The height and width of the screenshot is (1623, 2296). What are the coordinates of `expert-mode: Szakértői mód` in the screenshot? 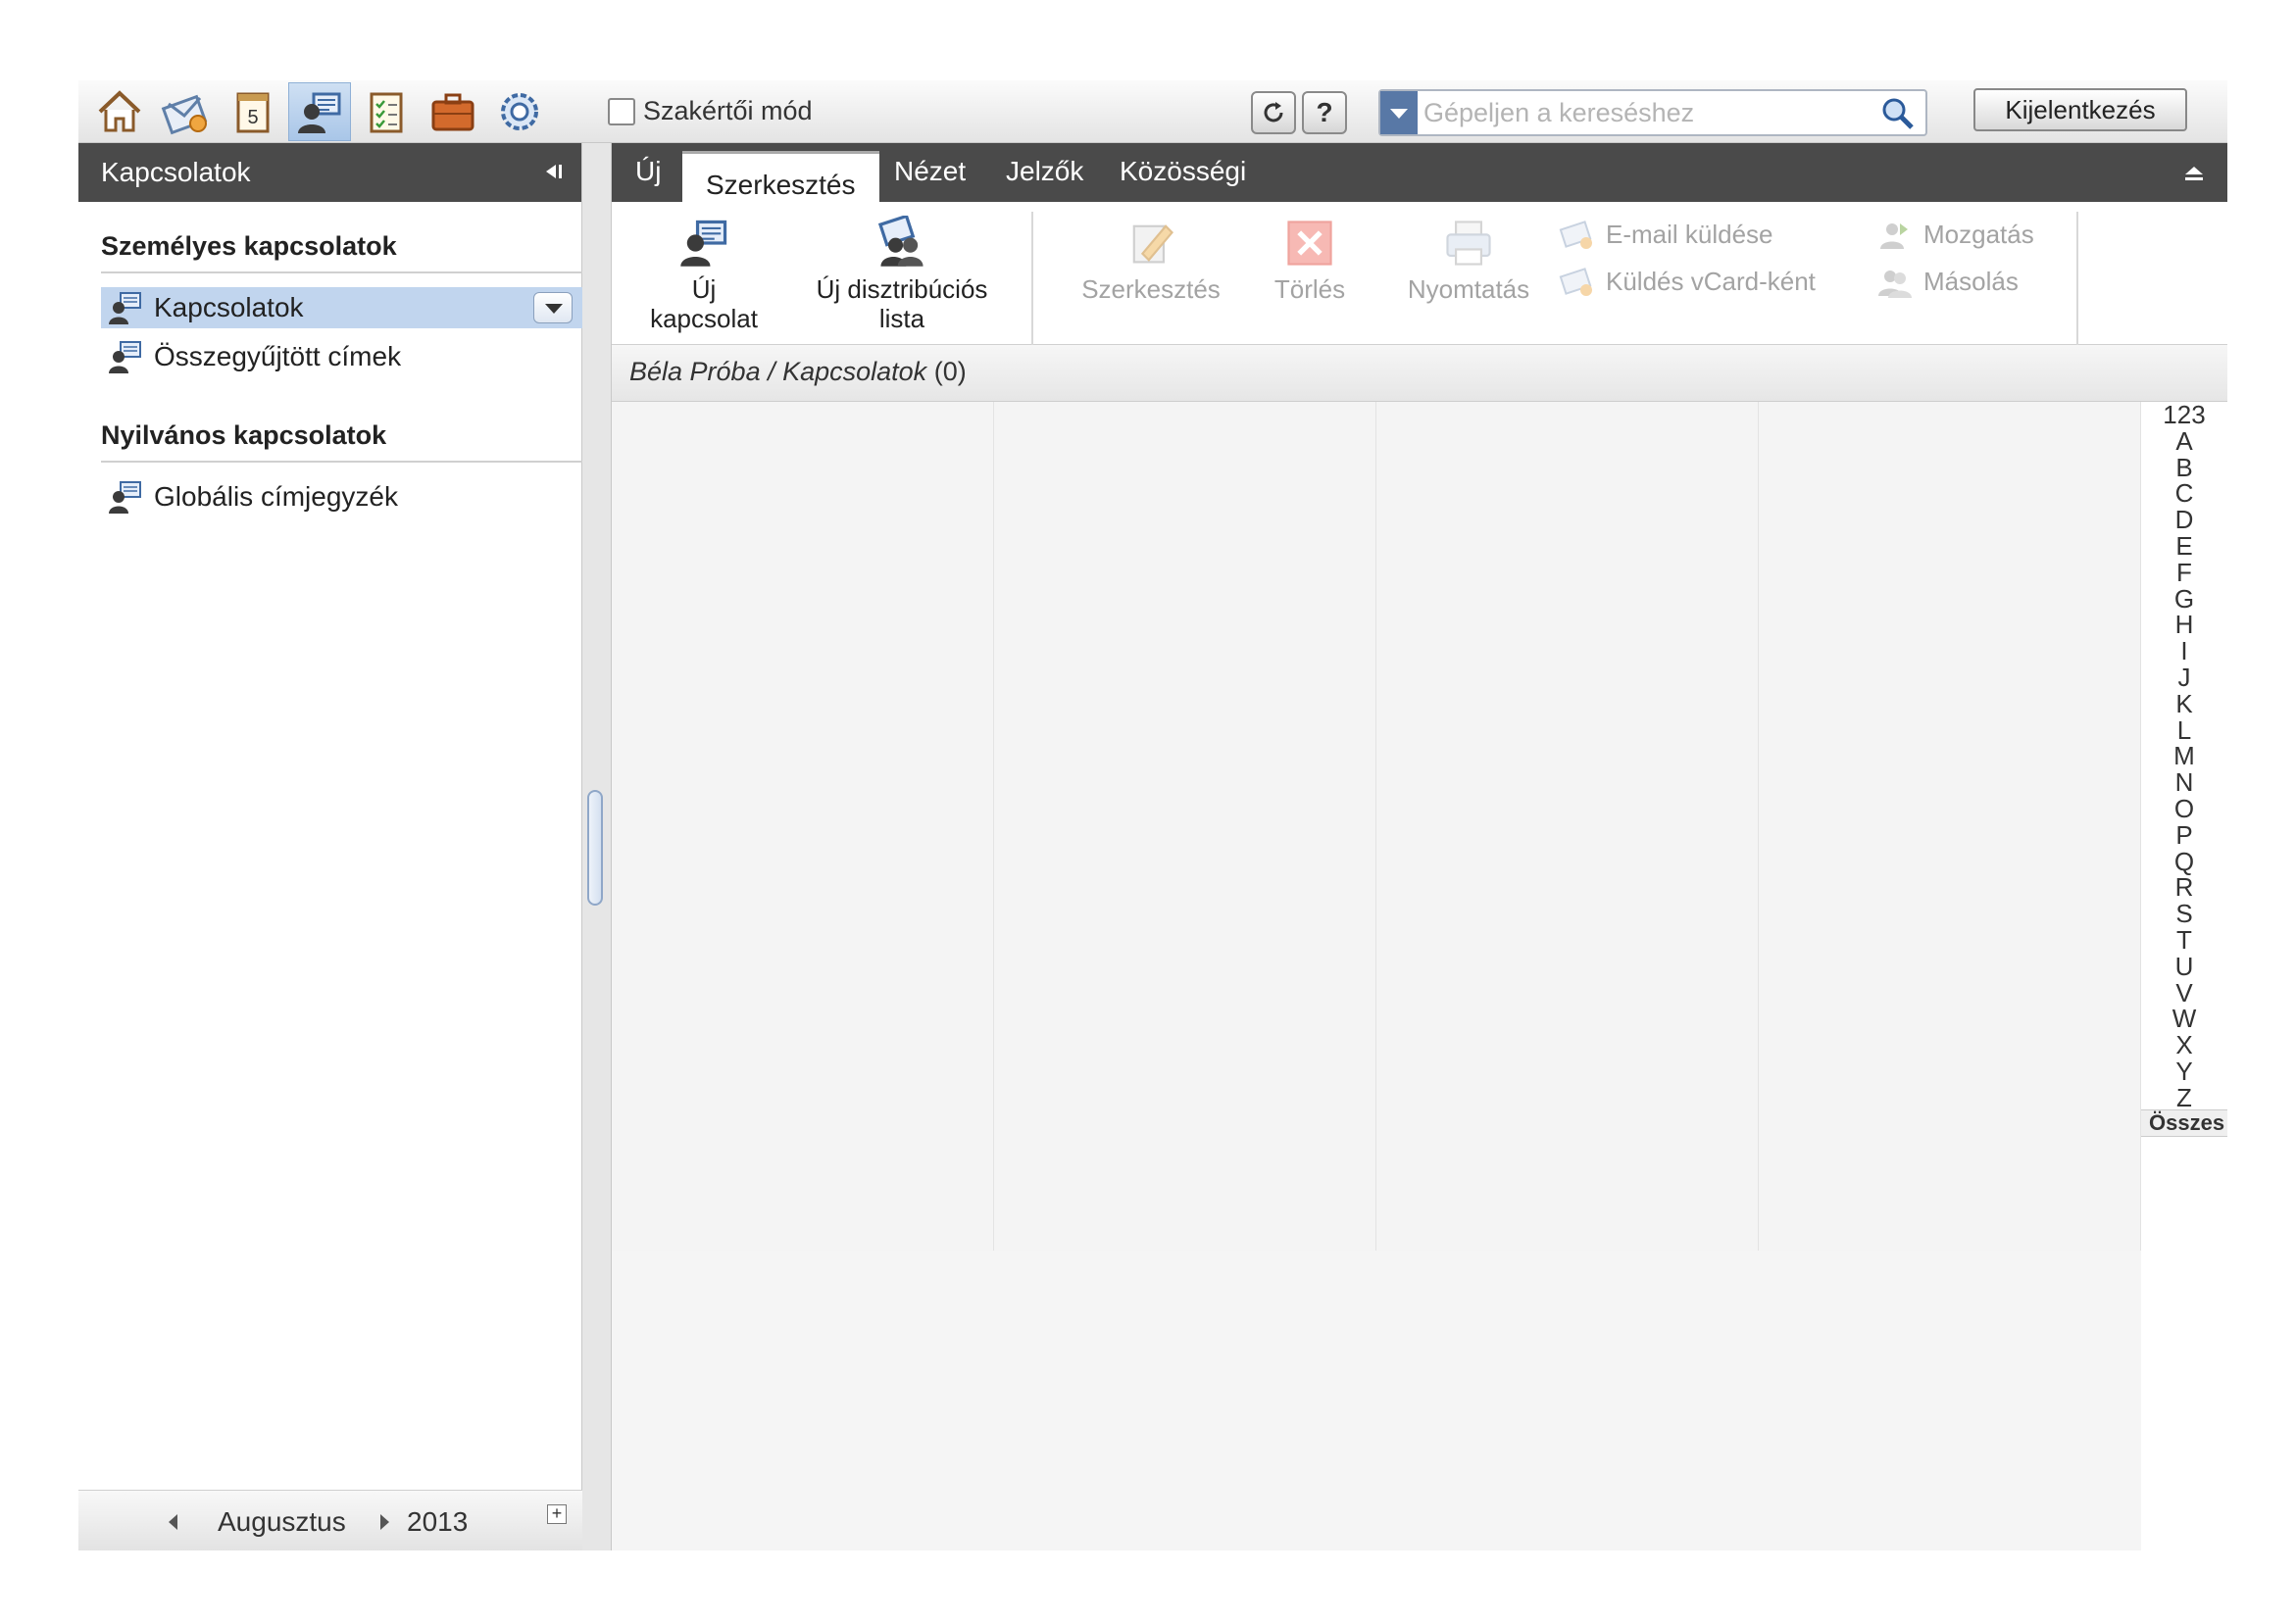 It's located at (710, 111).